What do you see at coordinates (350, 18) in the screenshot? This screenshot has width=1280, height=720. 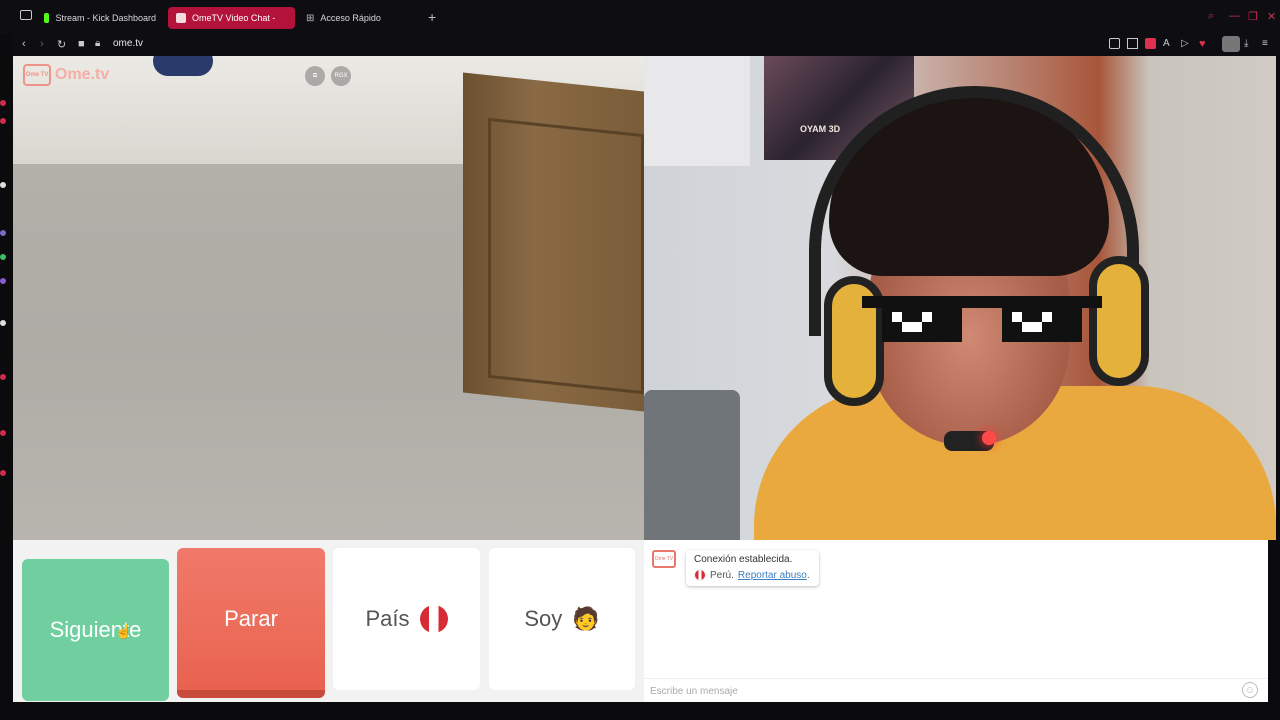 I see `tab-label: Acceso Rápido` at bounding box center [350, 18].